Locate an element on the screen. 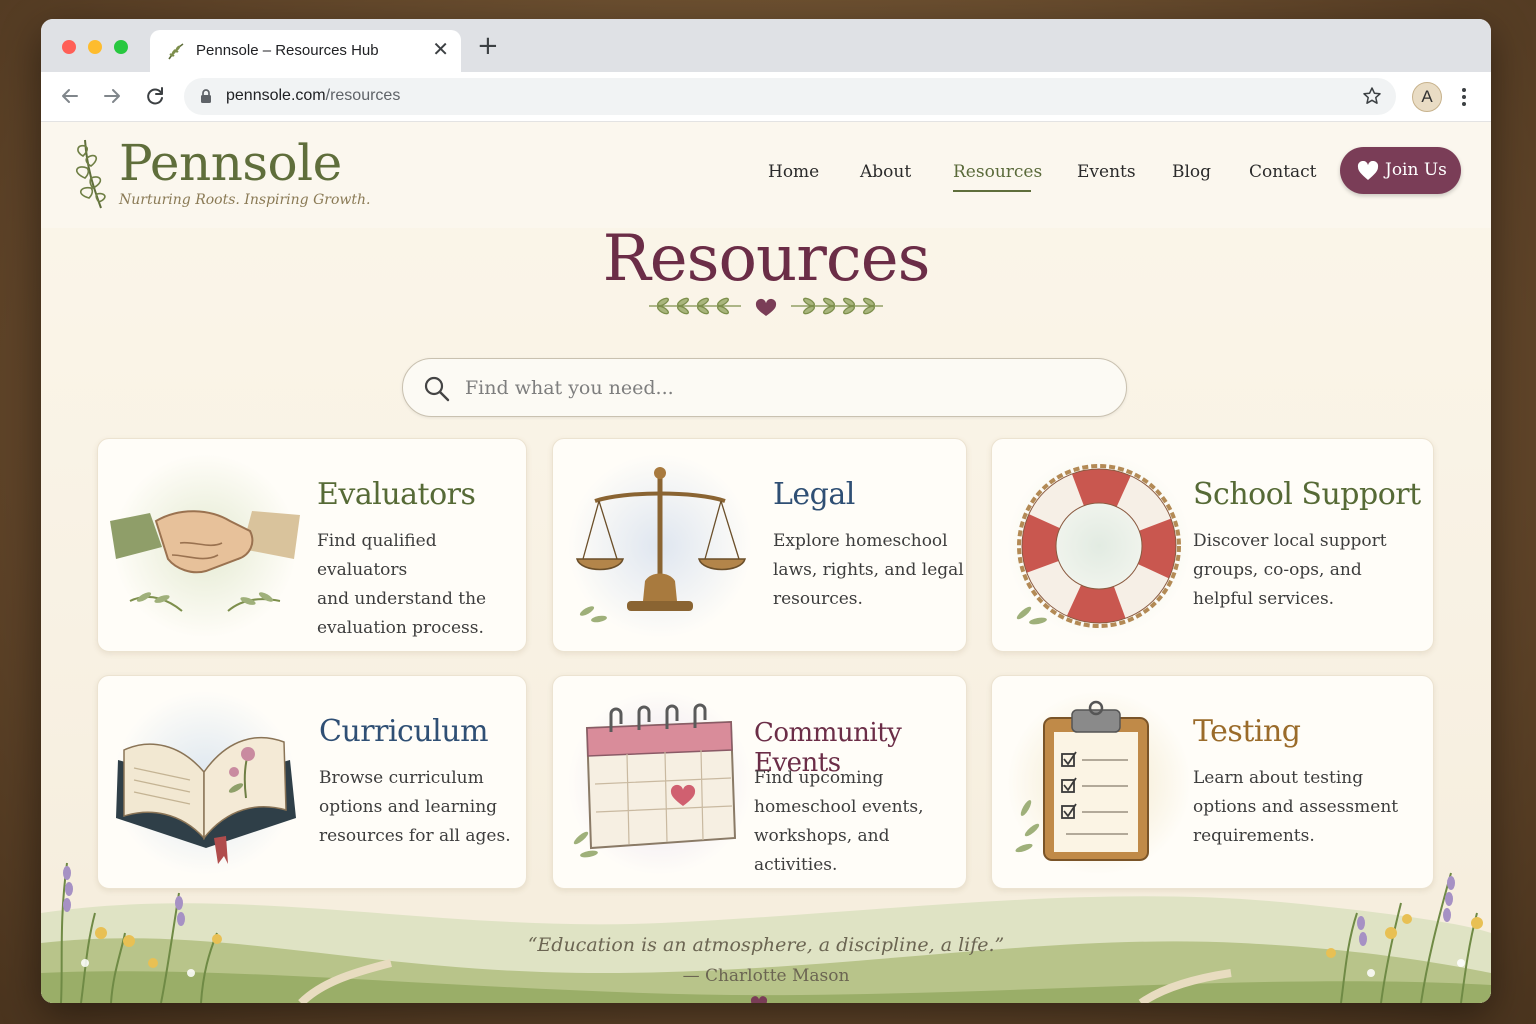  card-title: Evaluators is located at coordinates (396, 494).